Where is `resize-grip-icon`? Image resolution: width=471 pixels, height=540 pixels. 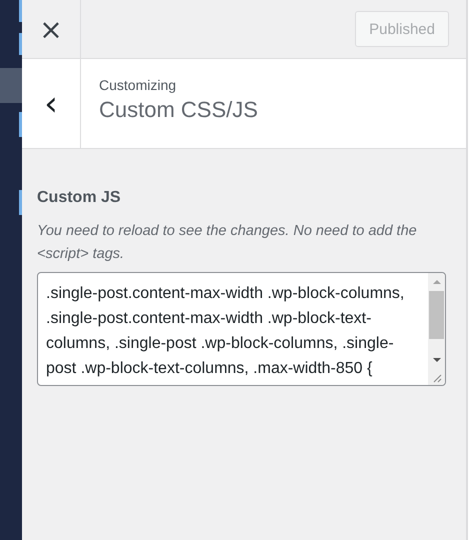 resize-grip-icon is located at coordinates (437, 378).